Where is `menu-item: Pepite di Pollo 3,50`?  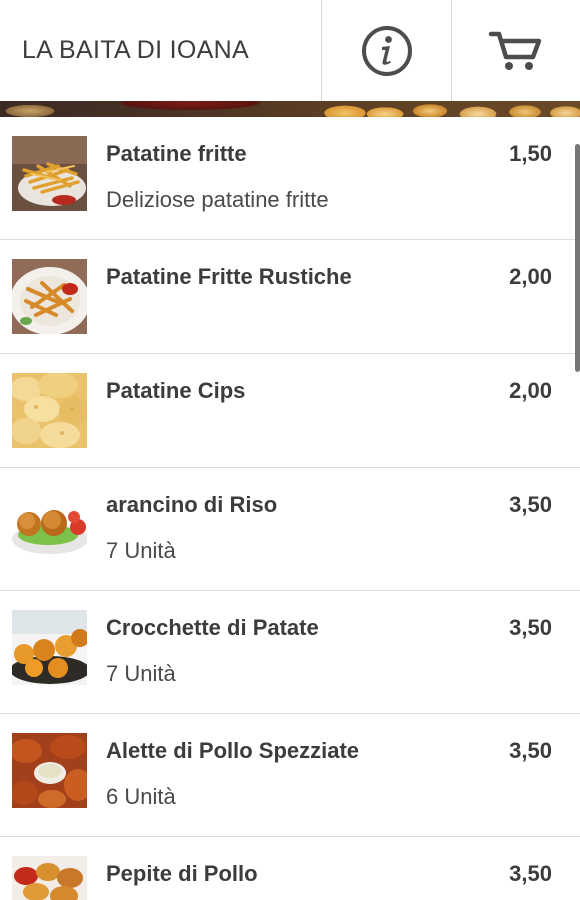
menu-item: Pepite di Pollo 3,50 is located at coordinates (290, 868).